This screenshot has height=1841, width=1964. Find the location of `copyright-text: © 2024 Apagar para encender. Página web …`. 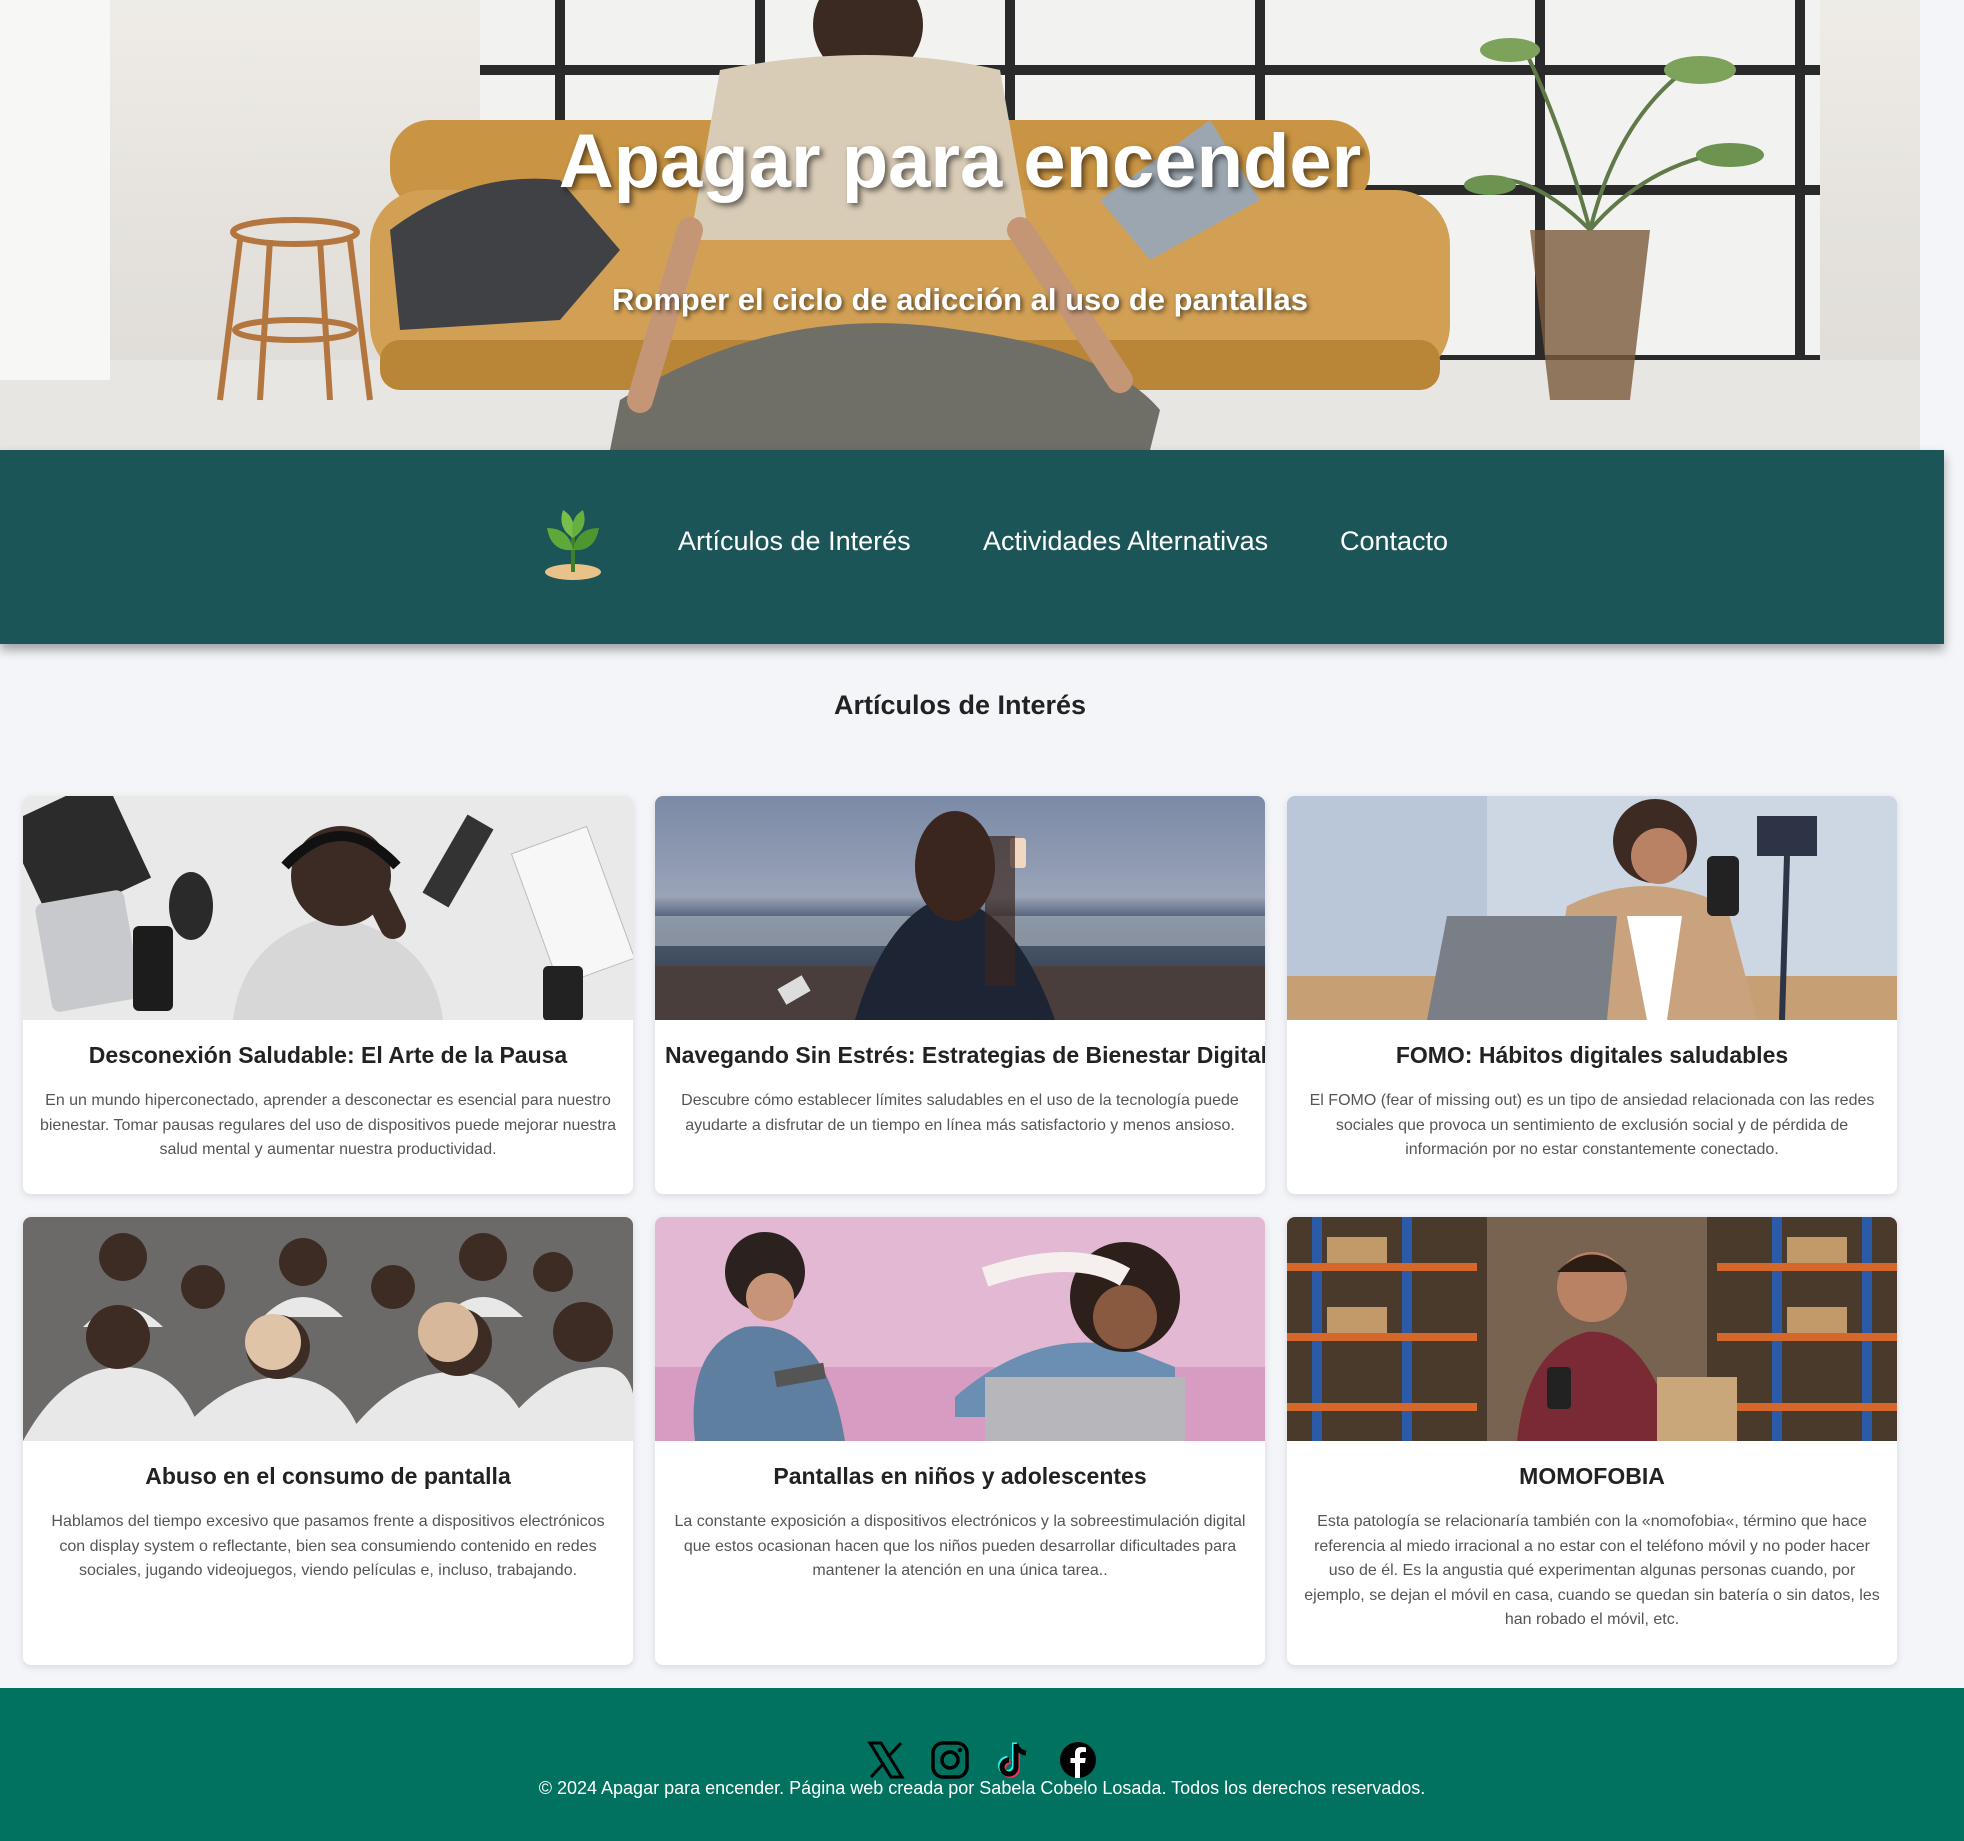

copyright-text: © 2024 Apagar para encender. Página web … is located at coordinates (982, 1788).